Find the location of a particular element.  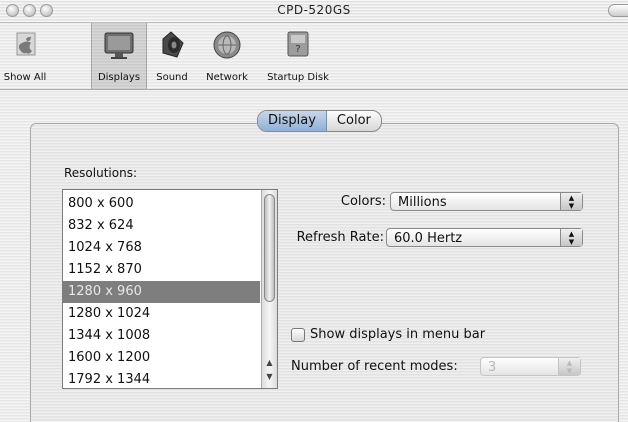

display-icon is located at coordinates (119, 45).